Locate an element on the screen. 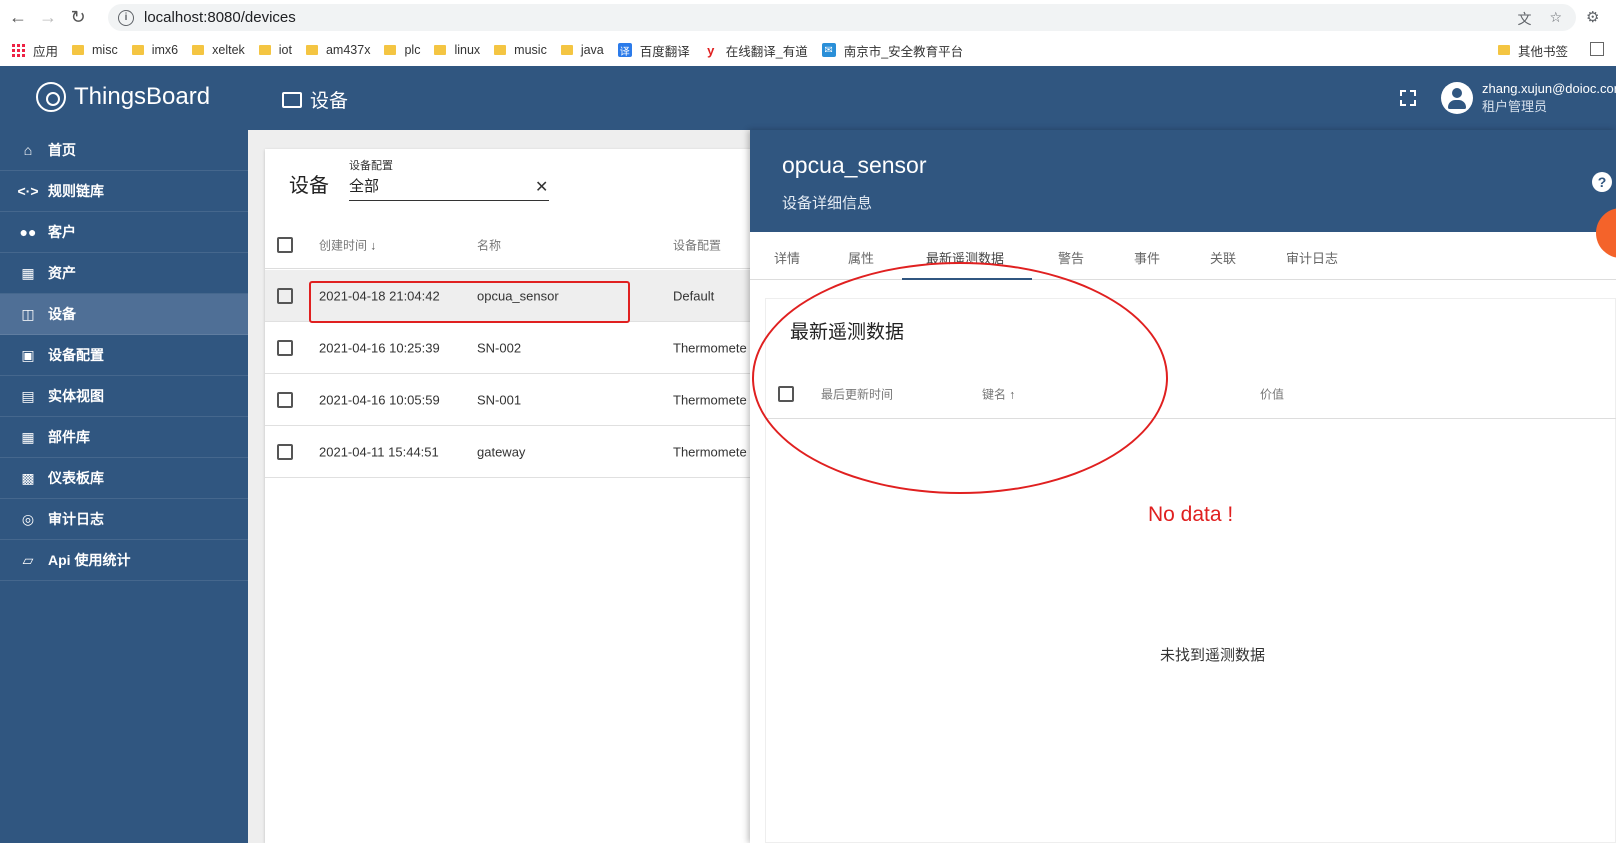  clear-filter-icon: ✕ is located at coordinates (541, 187).